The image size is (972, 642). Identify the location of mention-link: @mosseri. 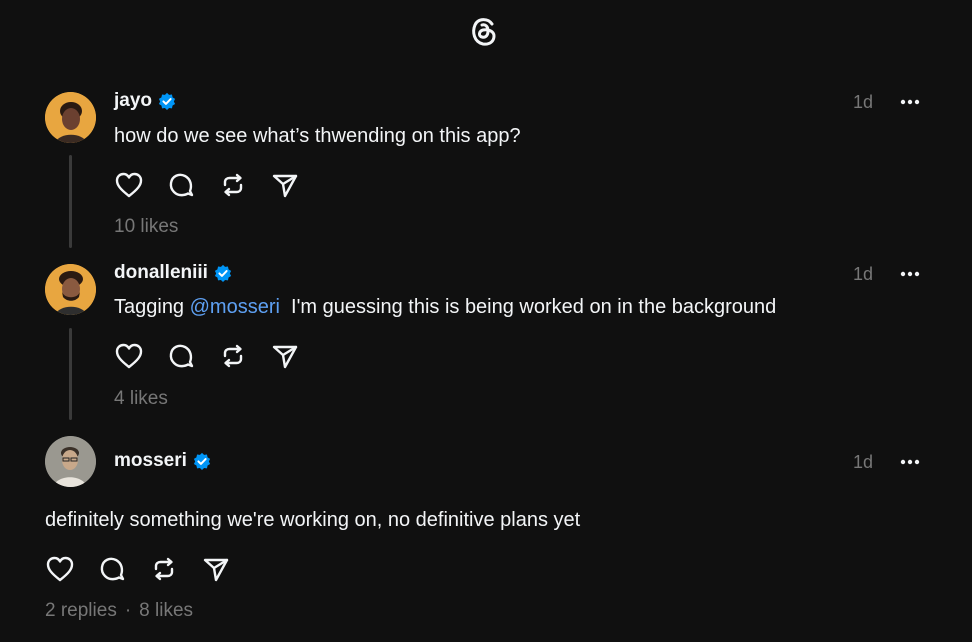
(235, 307).